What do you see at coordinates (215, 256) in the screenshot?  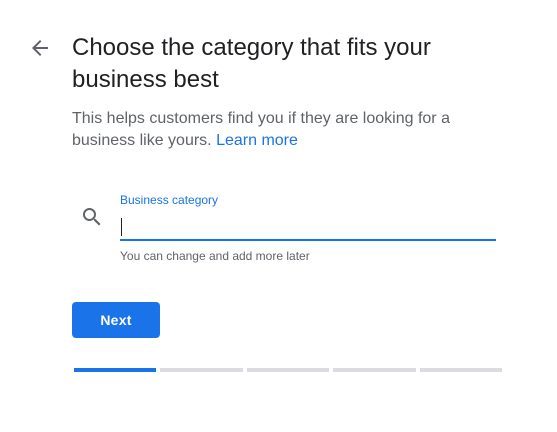 I see `field-helper-text: You can change and add more later` at bounding box center [215, 256].